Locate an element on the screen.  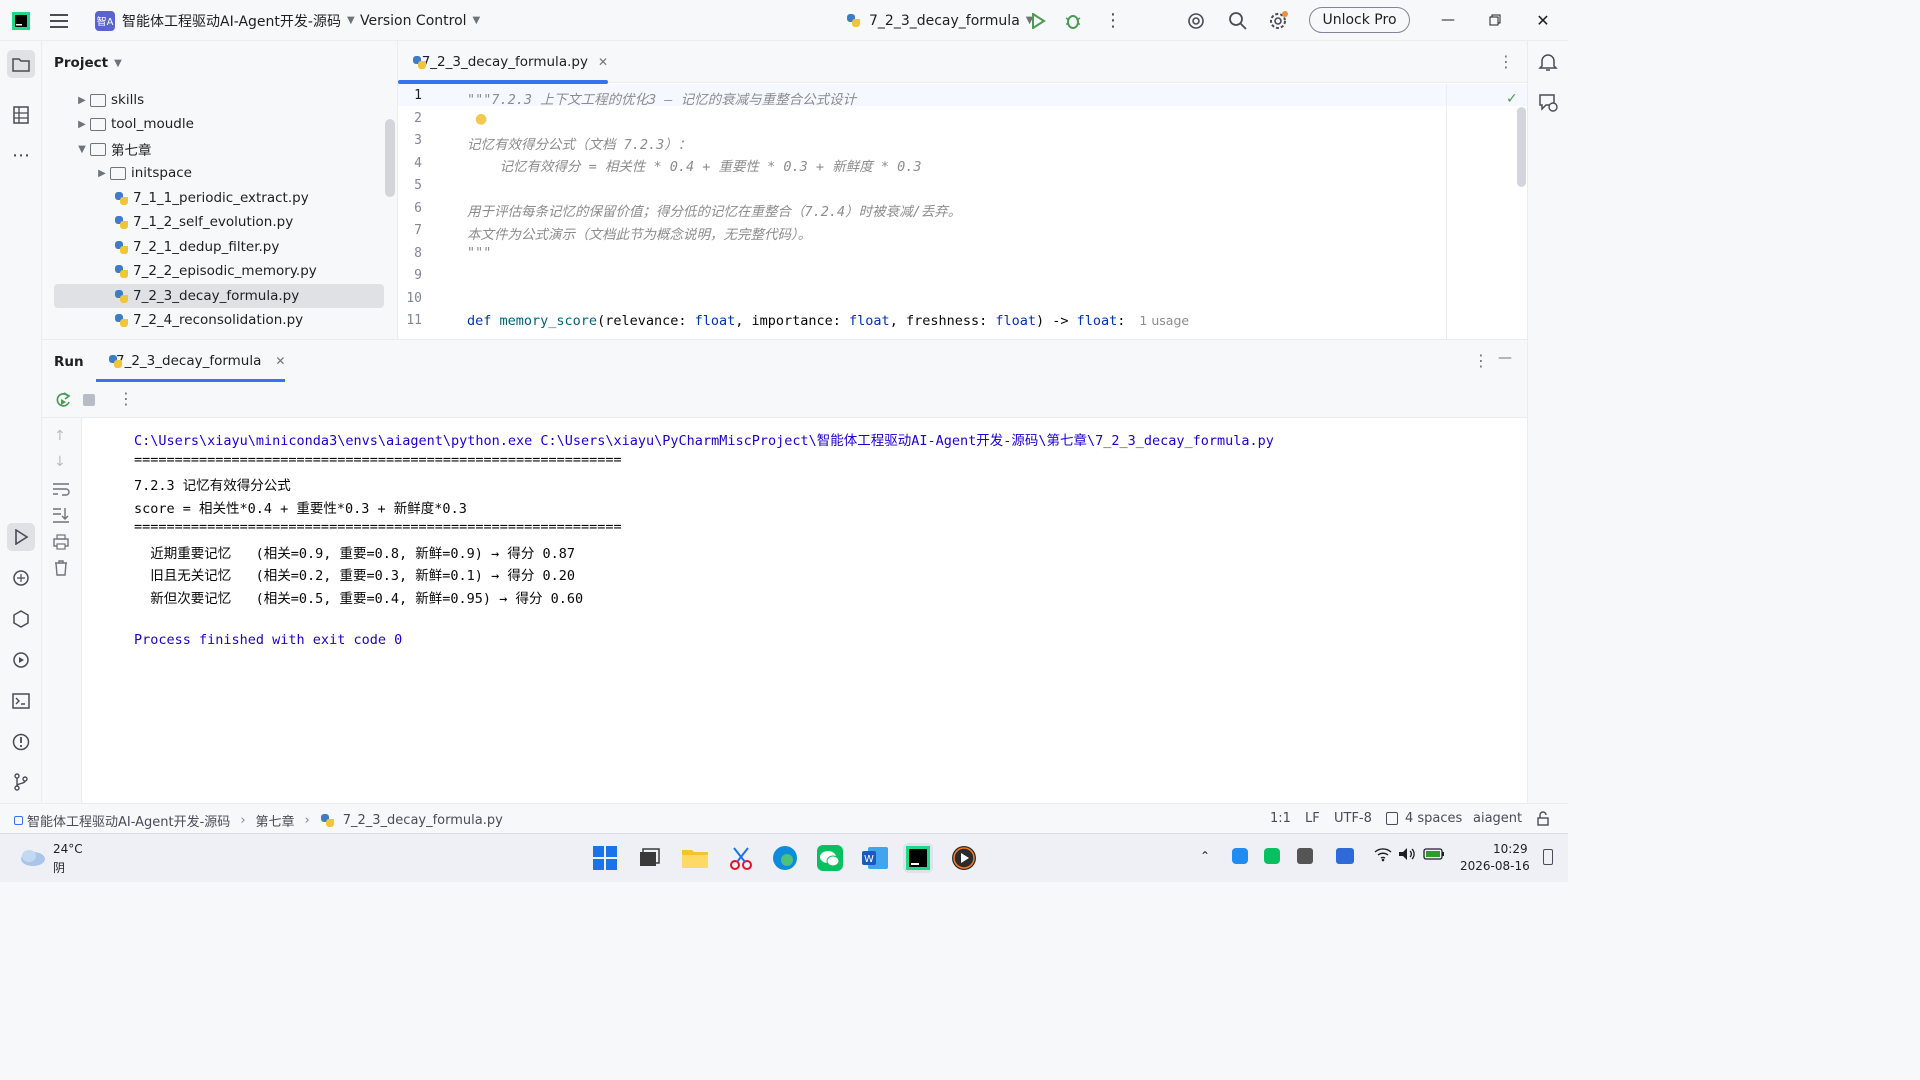
pycharm-logo-icon is located at coordinates (21, 20).